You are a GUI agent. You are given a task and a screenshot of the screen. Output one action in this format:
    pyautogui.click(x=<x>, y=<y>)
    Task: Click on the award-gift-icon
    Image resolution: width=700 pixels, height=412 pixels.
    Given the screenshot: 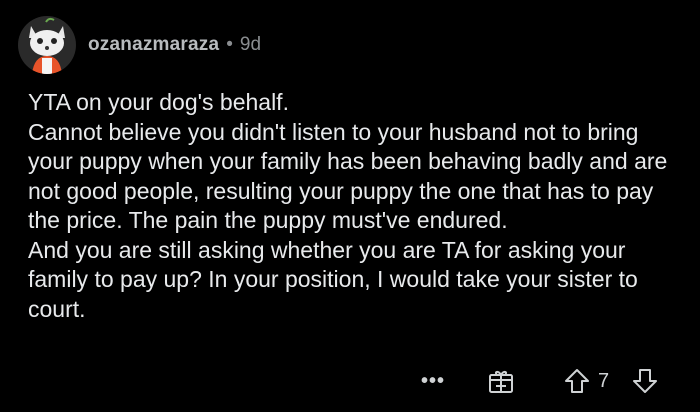 What is the action you would take?
    pyautogui.click(x=501, y=382)
    